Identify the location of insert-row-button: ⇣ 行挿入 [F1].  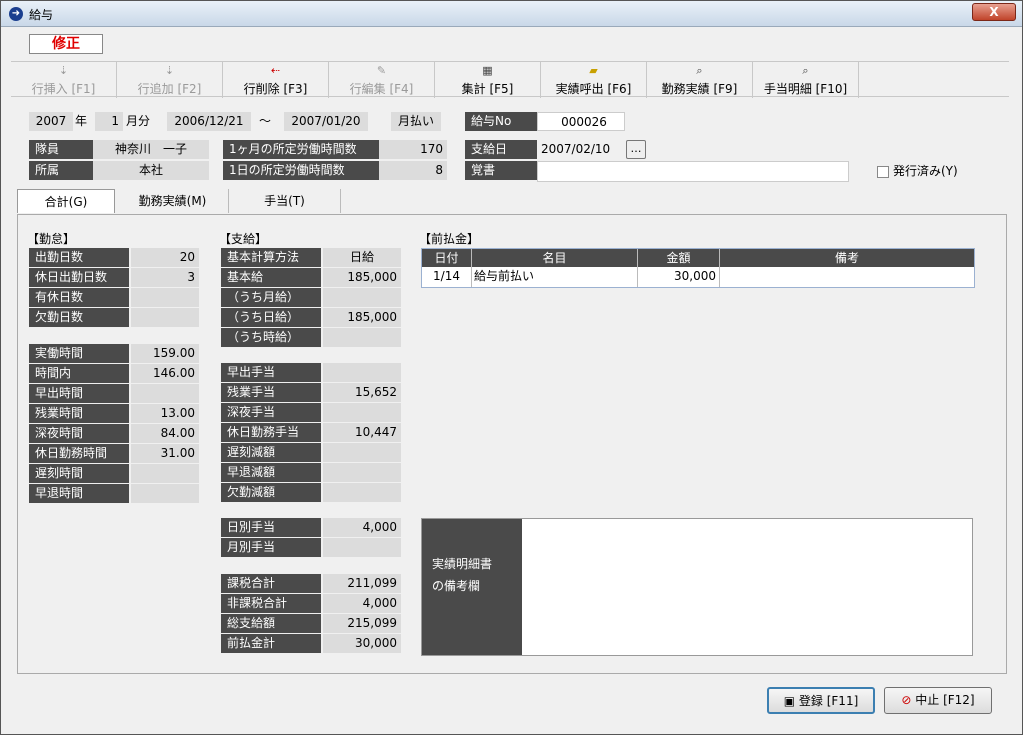
(64, 80).